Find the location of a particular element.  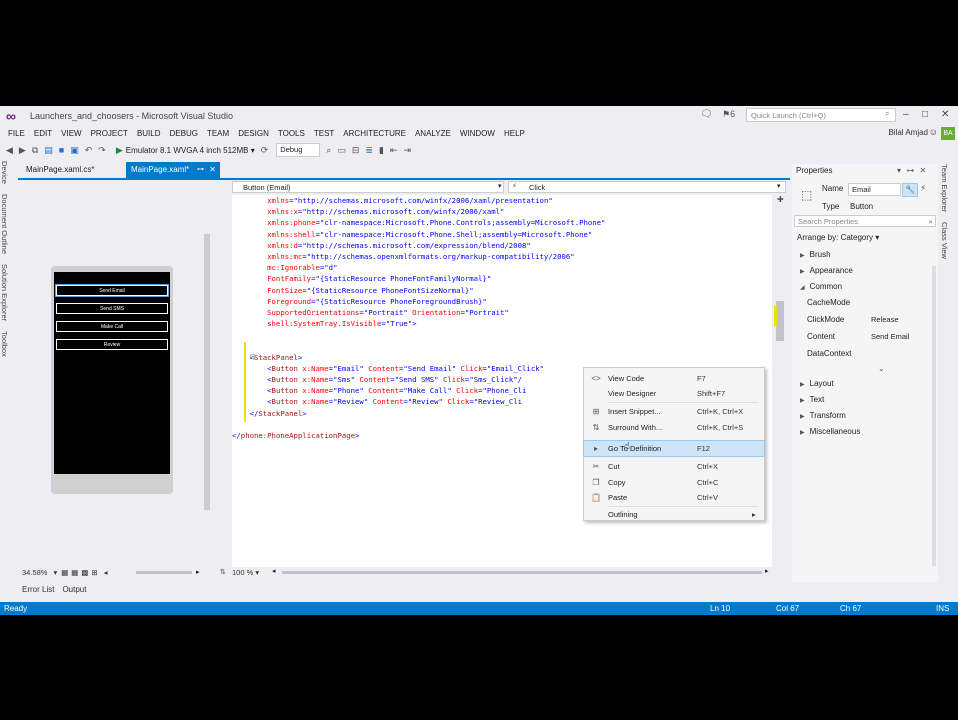

split-editor-icon: ✚ is located at coordinates (780, 199).